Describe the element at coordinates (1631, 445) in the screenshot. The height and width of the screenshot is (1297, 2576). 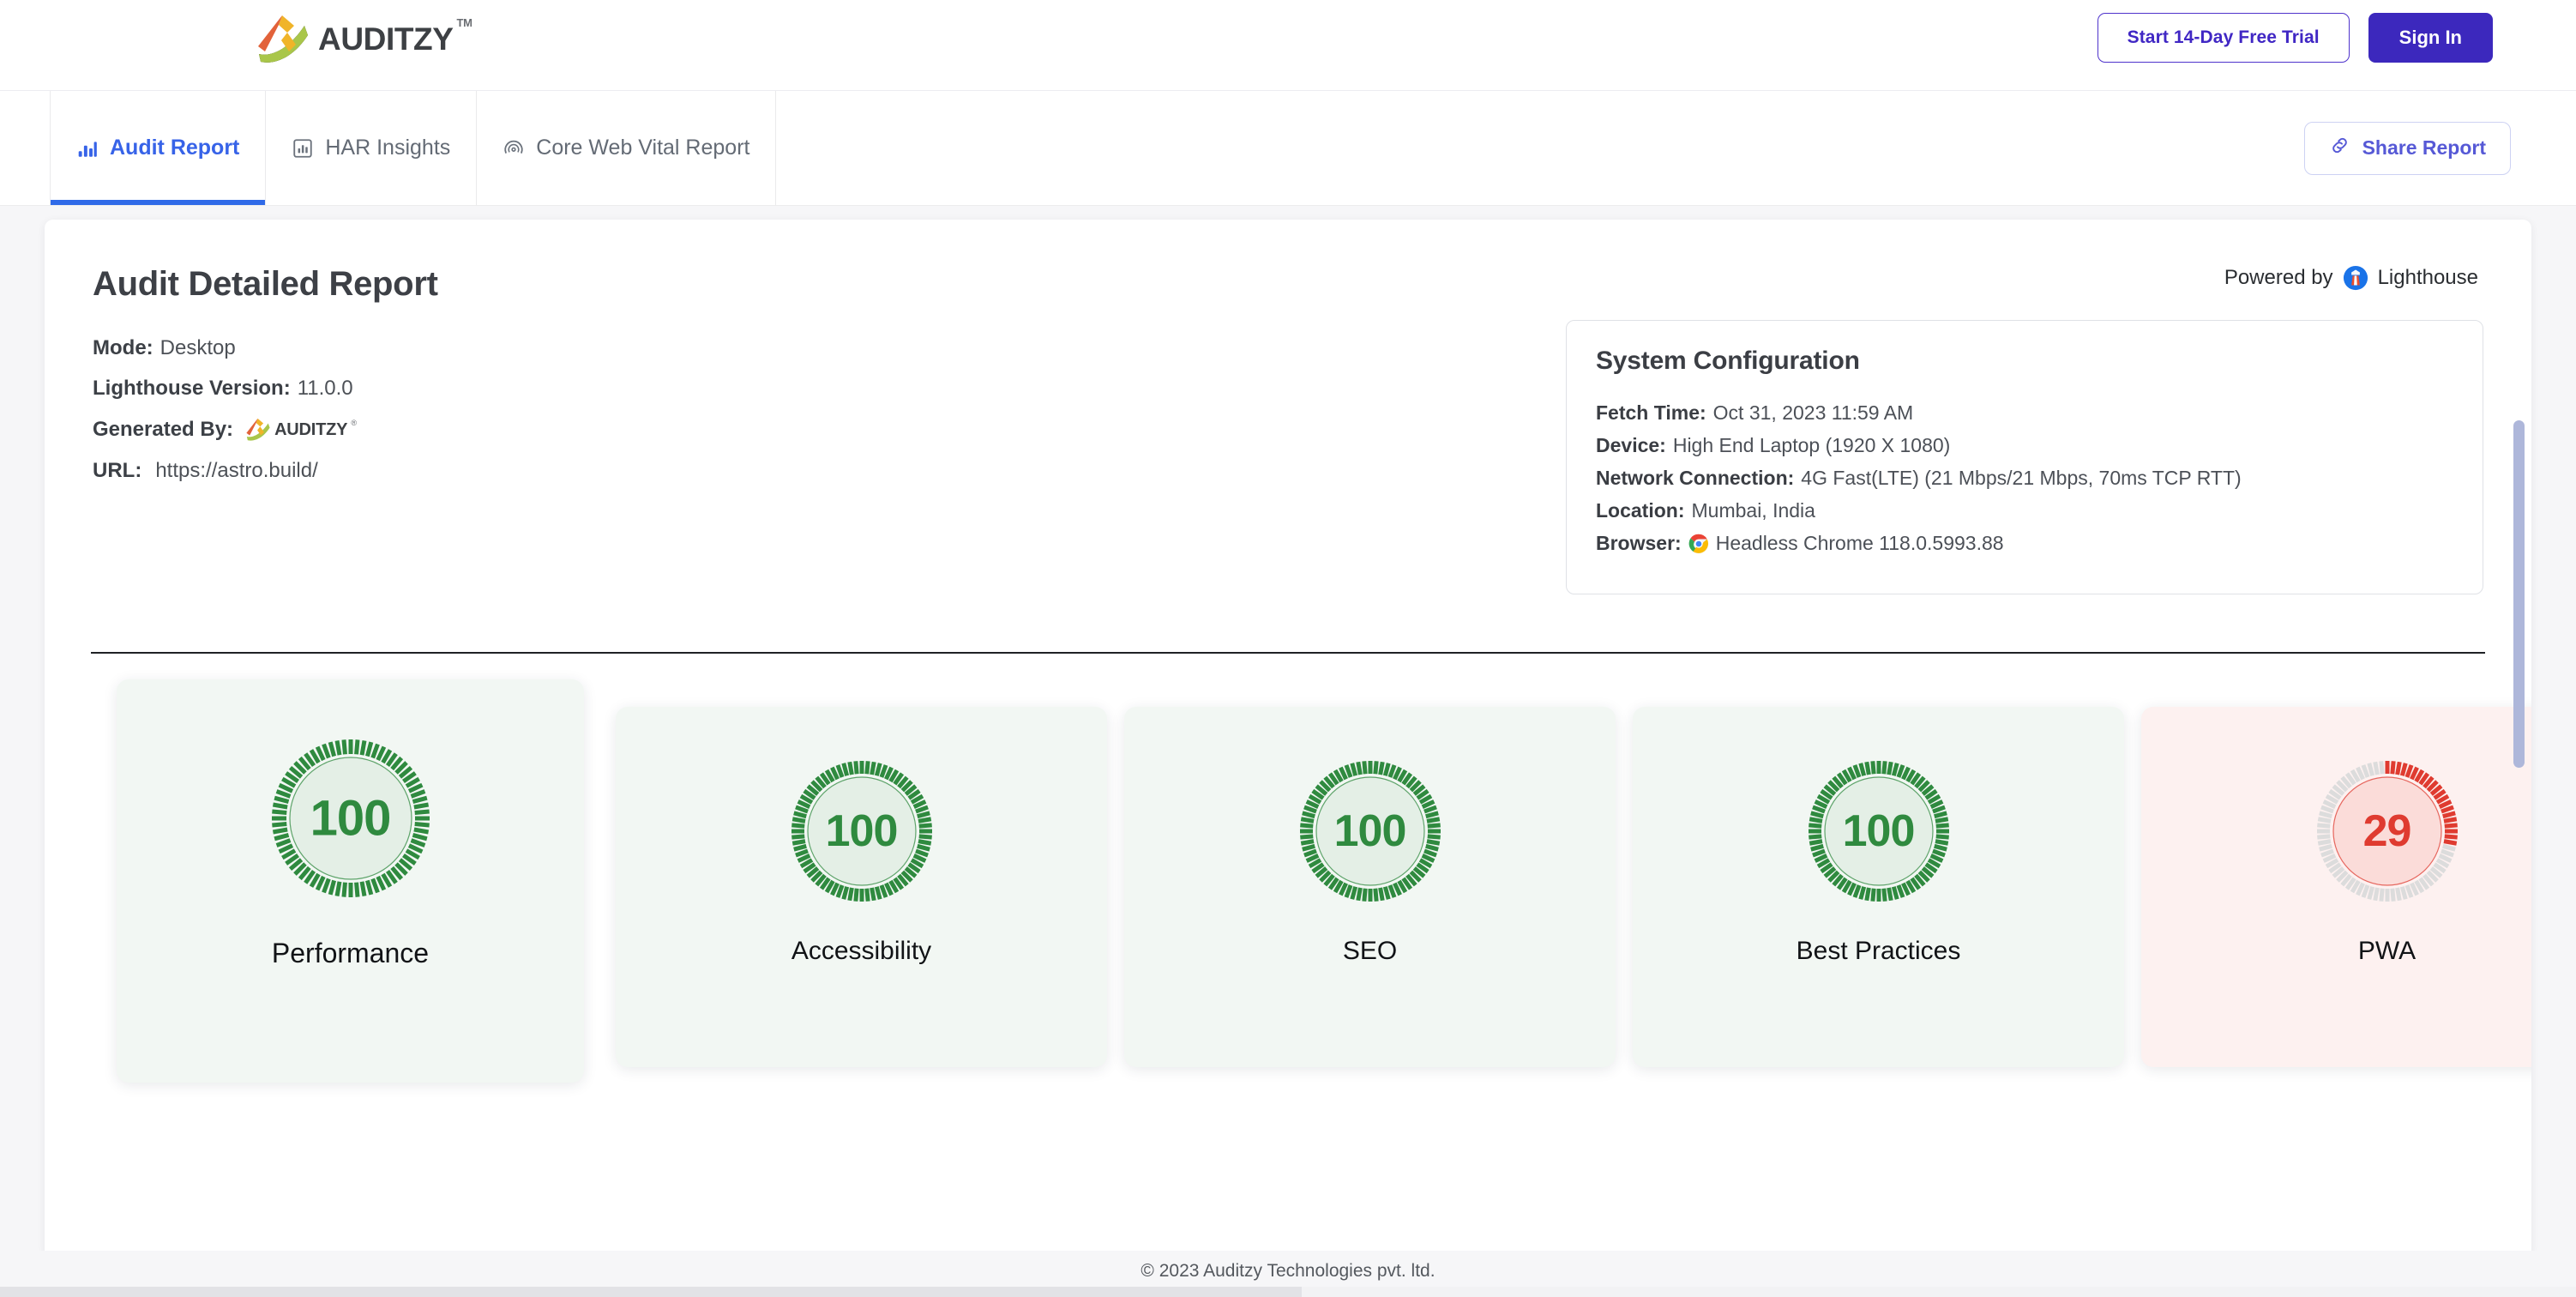
I see `device-label: Device:` at that location.